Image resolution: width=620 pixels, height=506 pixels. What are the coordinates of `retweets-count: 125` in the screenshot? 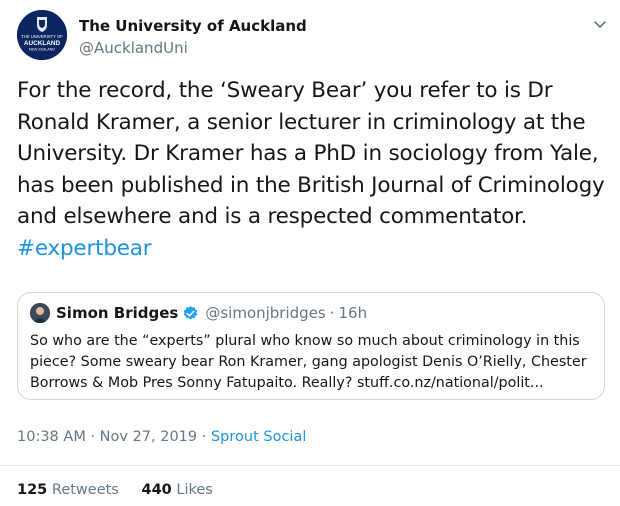 It's located at (32, 490).